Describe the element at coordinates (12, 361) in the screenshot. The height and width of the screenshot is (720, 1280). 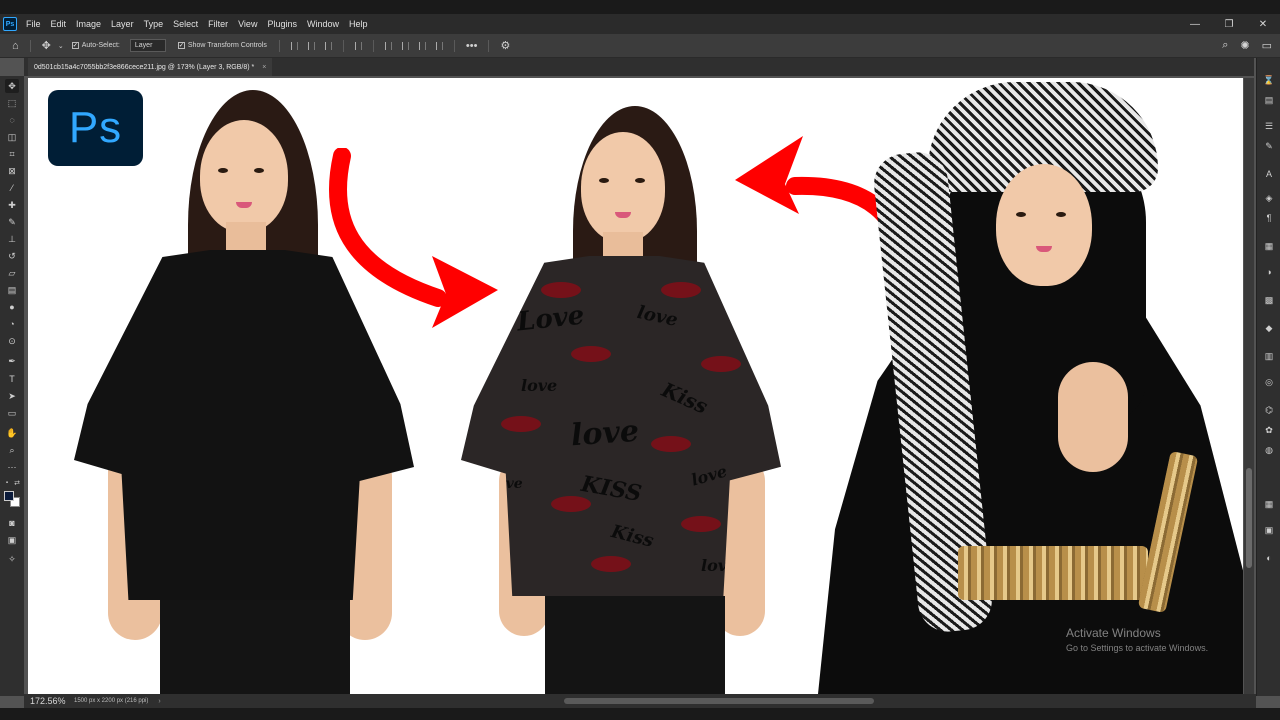
I see `pen-icon: ✒` at that location.